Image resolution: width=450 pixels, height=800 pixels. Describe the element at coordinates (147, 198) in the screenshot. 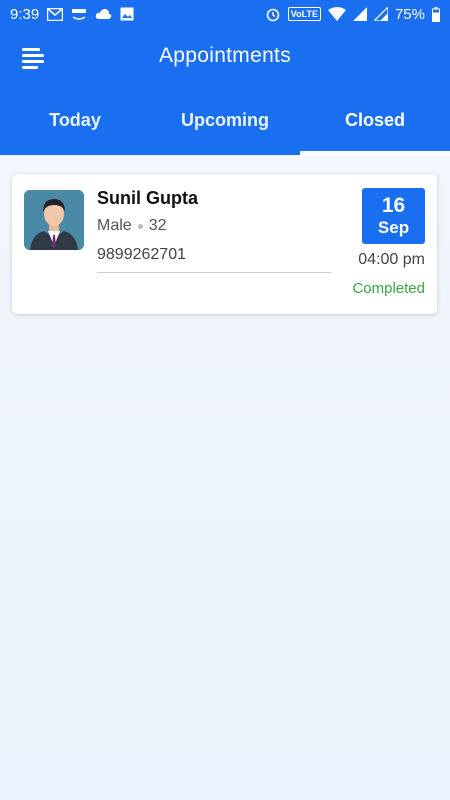

I see `patient-name: Sunil Gupta` at that location.